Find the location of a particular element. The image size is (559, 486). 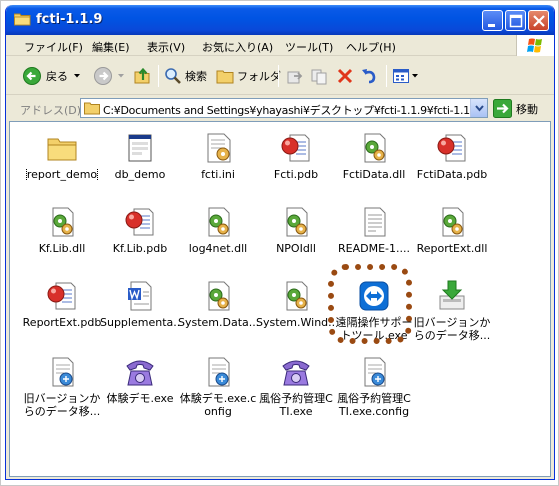

file-name: 体験デモ.exe.config is located at coordinates (218, 405).